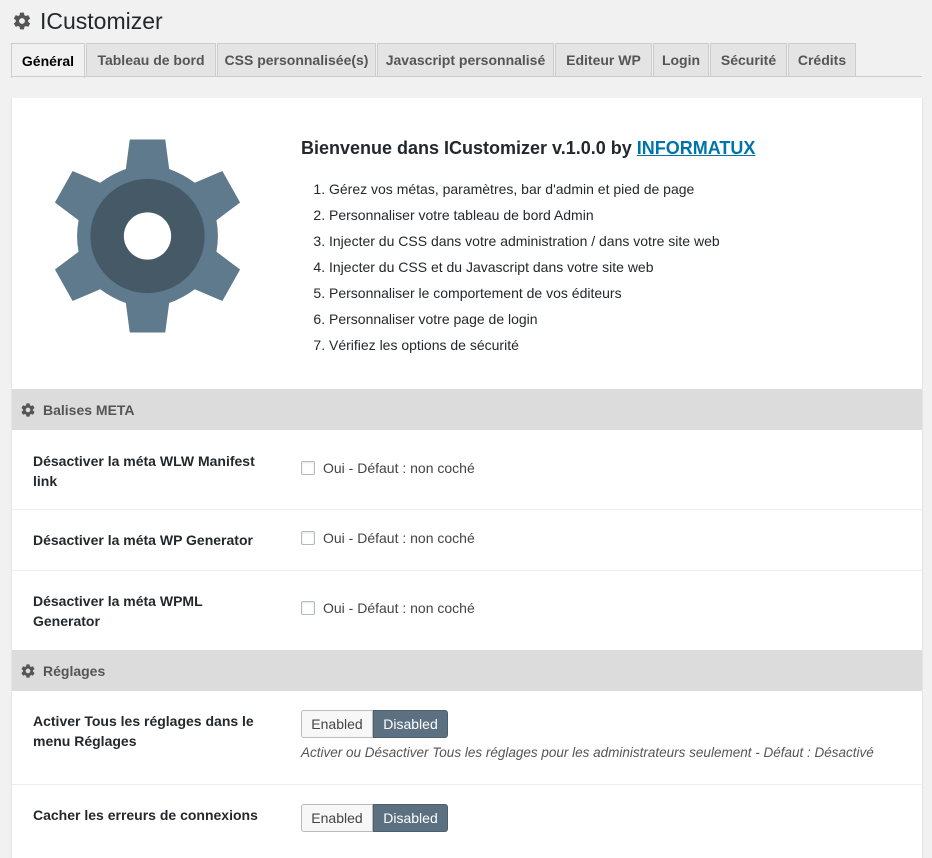  I want to click on wp-generator-checkbox, so click(308, 538).